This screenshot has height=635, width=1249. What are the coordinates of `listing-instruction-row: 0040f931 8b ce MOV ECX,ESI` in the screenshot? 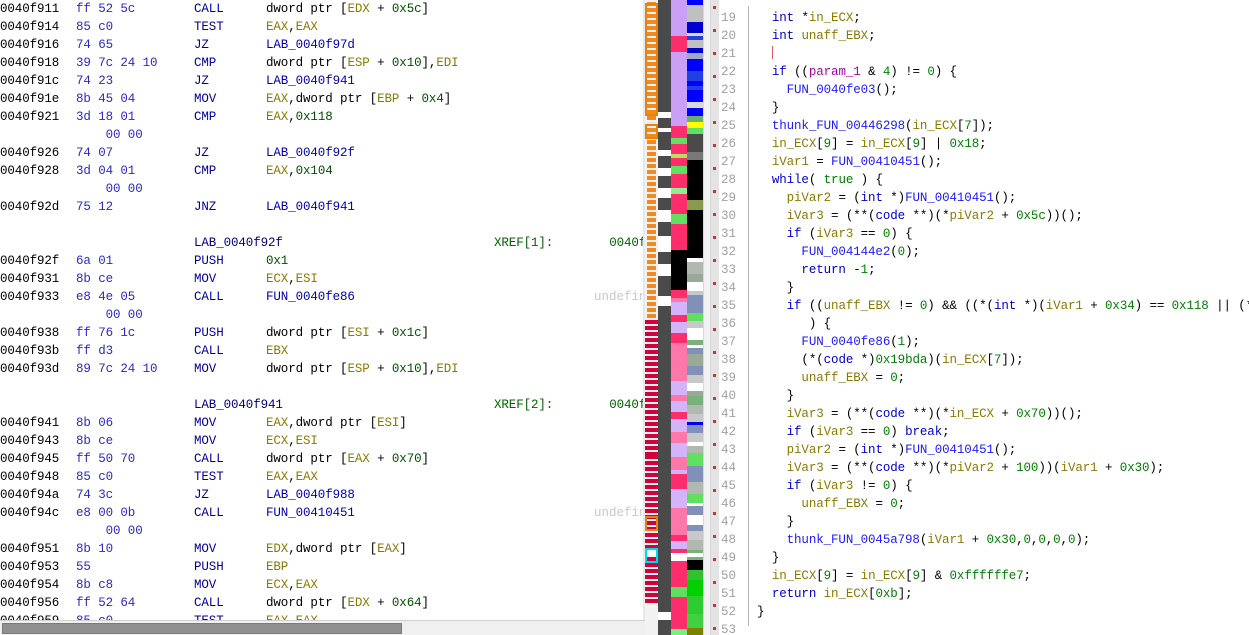 It's located at (322, 279).